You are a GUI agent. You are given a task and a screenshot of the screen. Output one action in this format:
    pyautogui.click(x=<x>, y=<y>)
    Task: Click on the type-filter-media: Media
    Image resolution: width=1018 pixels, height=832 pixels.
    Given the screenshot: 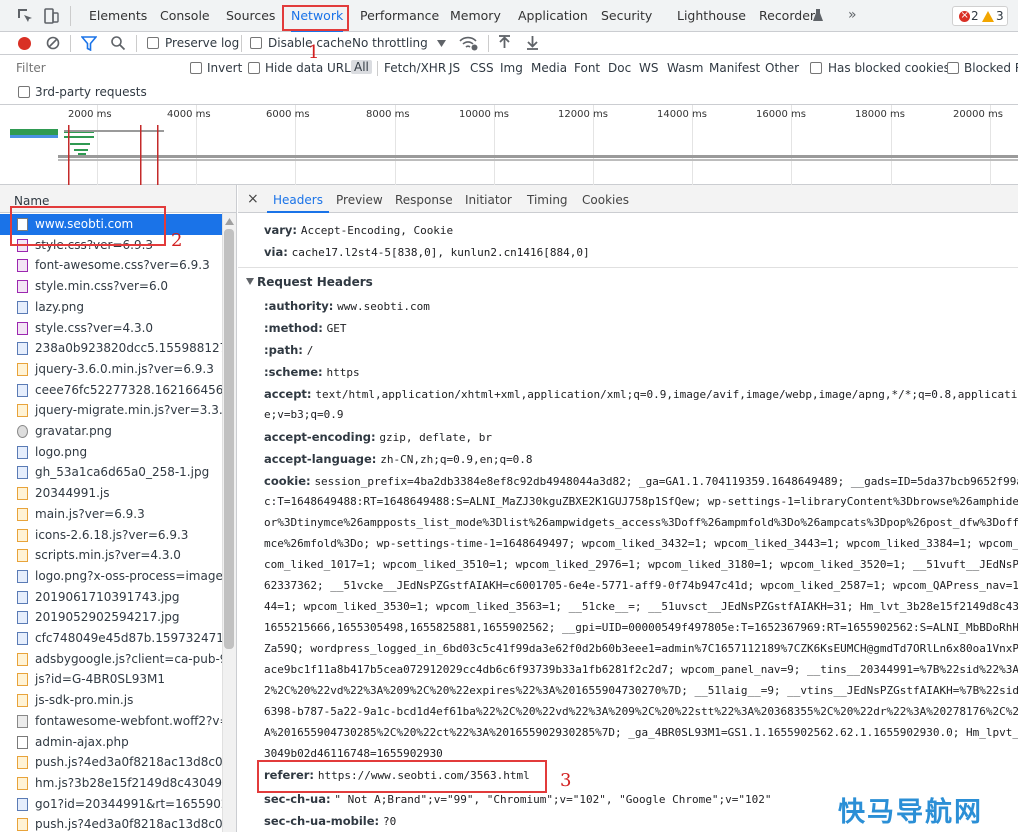 What is the action you would take?
    pyautogui.click(x=549, y=68)
    